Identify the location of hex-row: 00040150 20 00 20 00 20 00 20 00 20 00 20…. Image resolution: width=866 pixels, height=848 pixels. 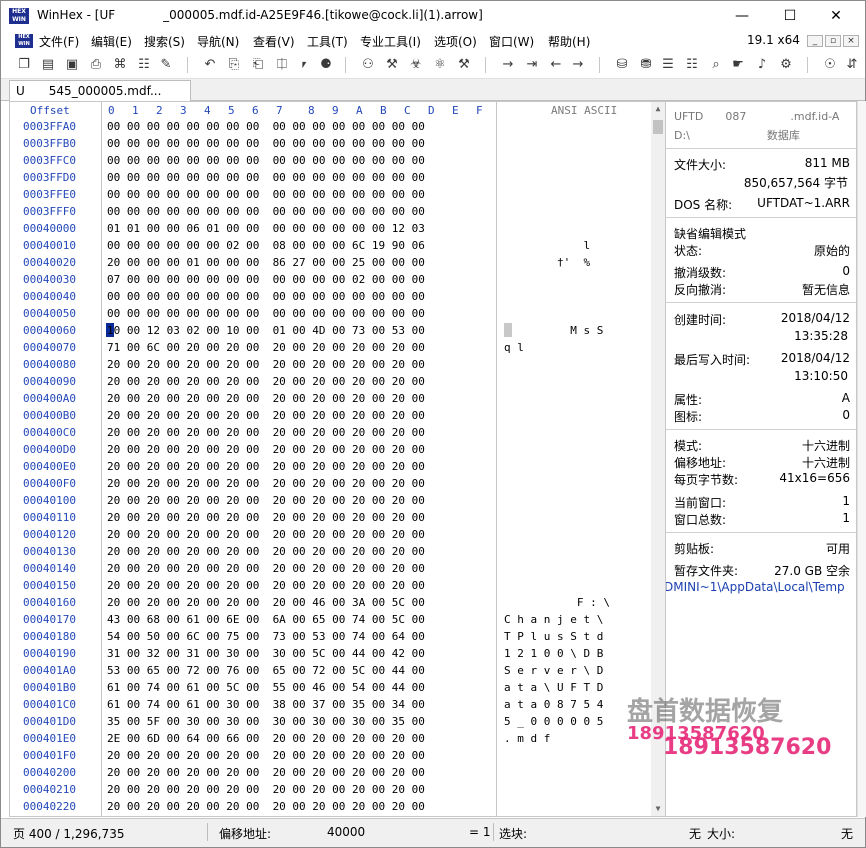
(330, 586).